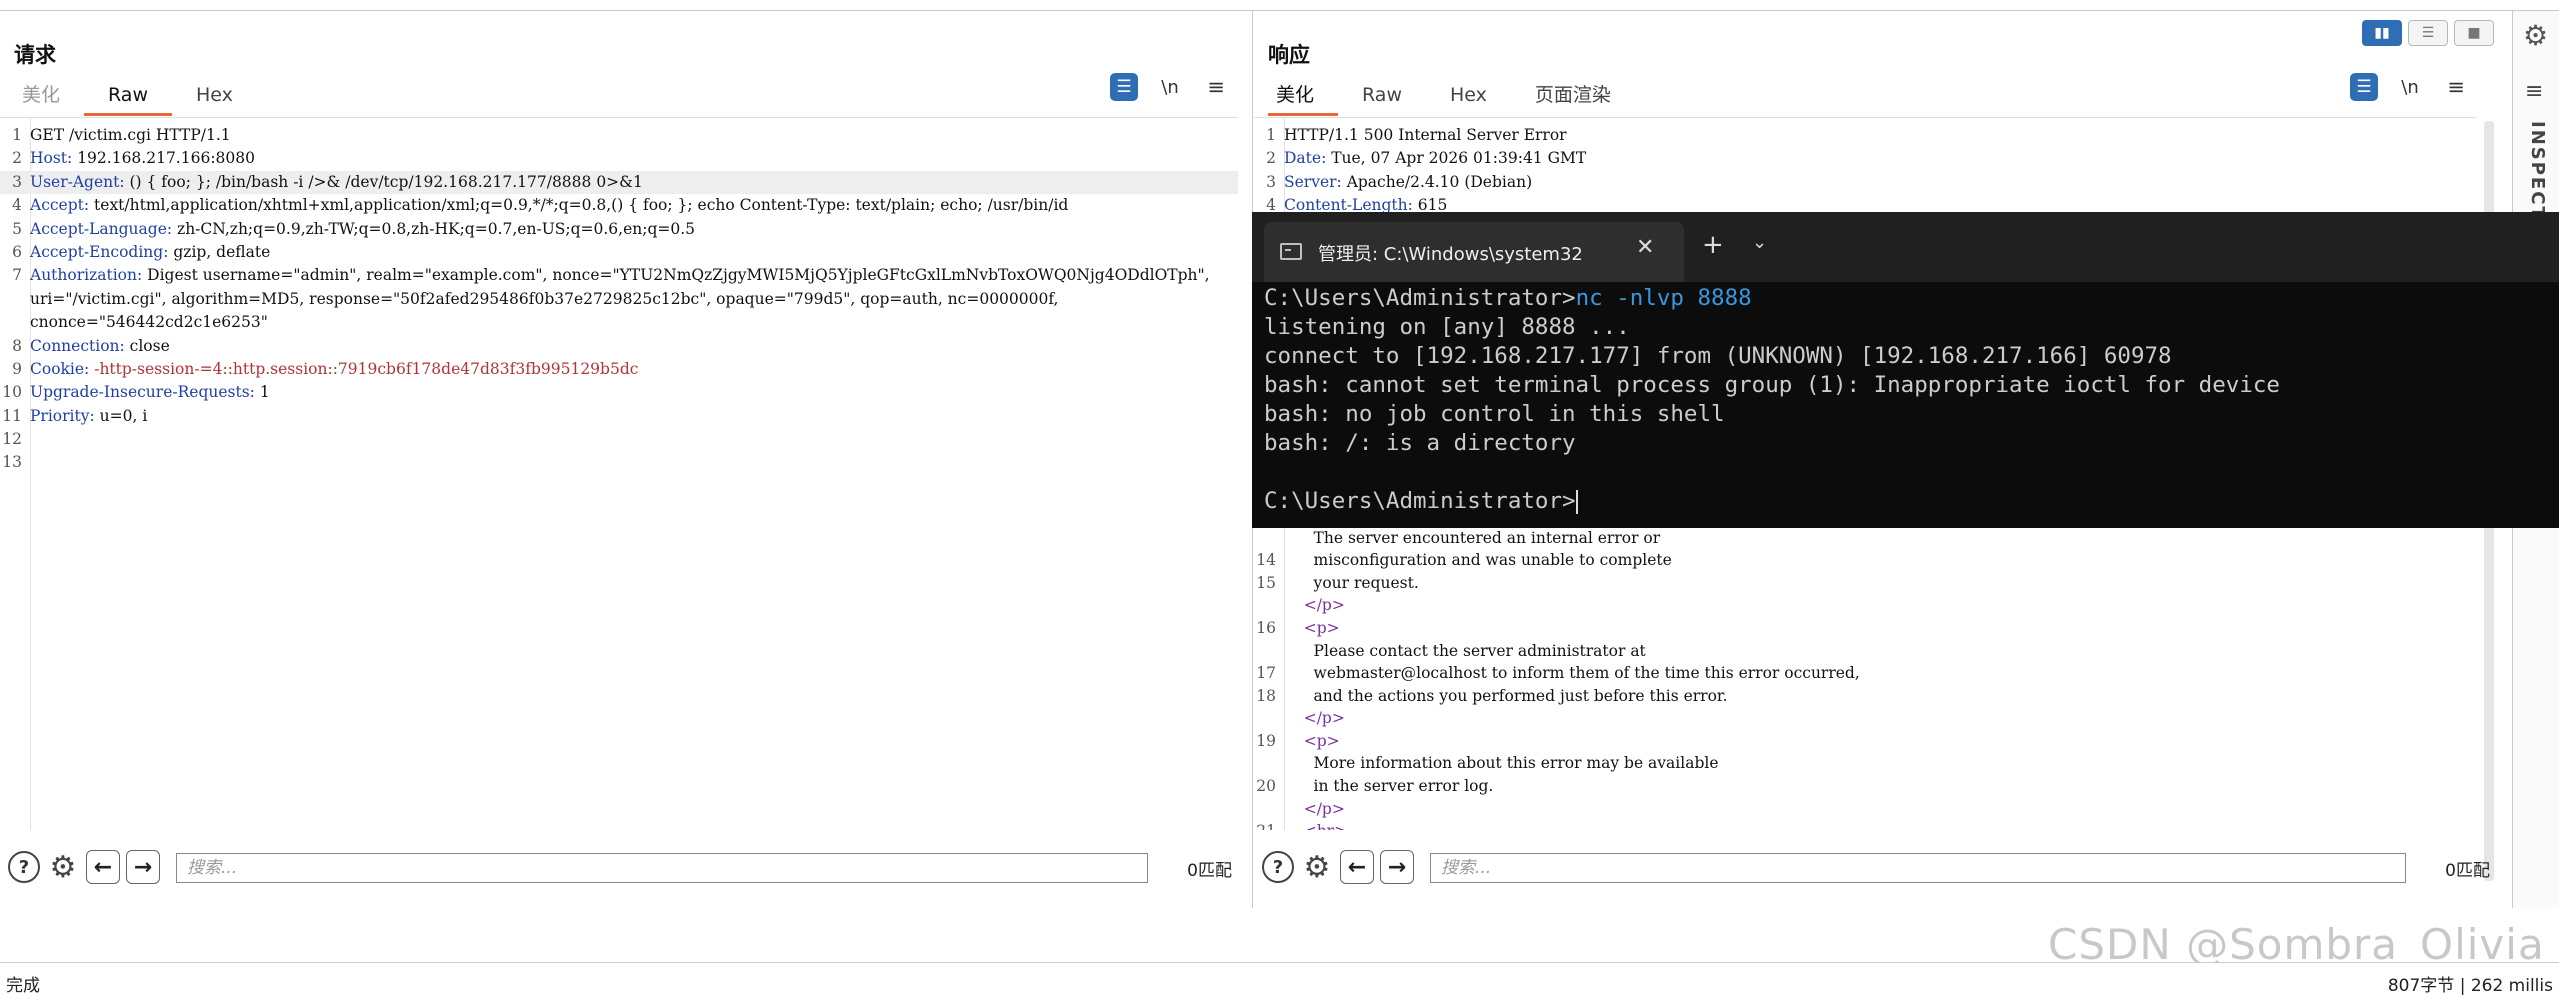 The height and width of the screenshot is (1000, 2559). Describe the element at coordinates (1663, 298) in the screenshot. I see `terminal-command: nc -nlvp 8888` at that location.